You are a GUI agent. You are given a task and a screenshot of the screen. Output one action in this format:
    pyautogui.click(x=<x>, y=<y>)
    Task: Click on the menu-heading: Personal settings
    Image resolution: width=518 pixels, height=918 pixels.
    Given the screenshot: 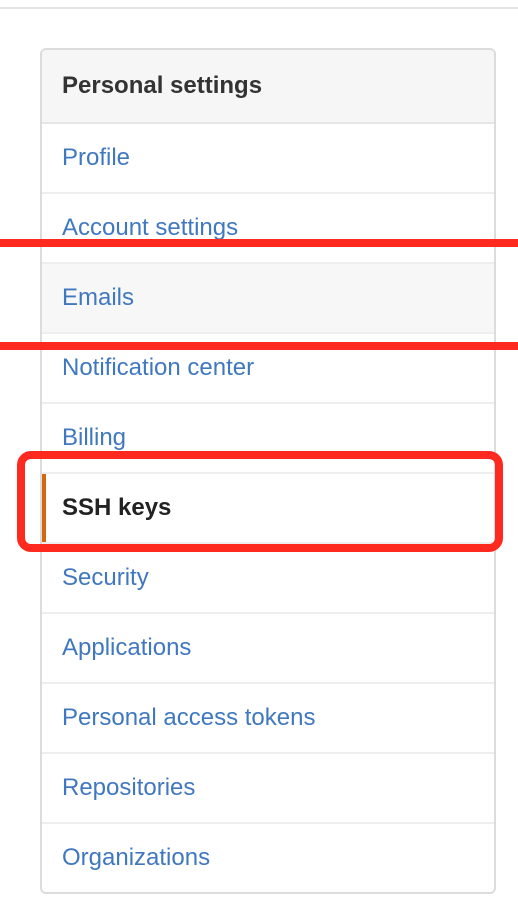 What is the action you would take?
    pyautogui.click(x=268, y=87)
    